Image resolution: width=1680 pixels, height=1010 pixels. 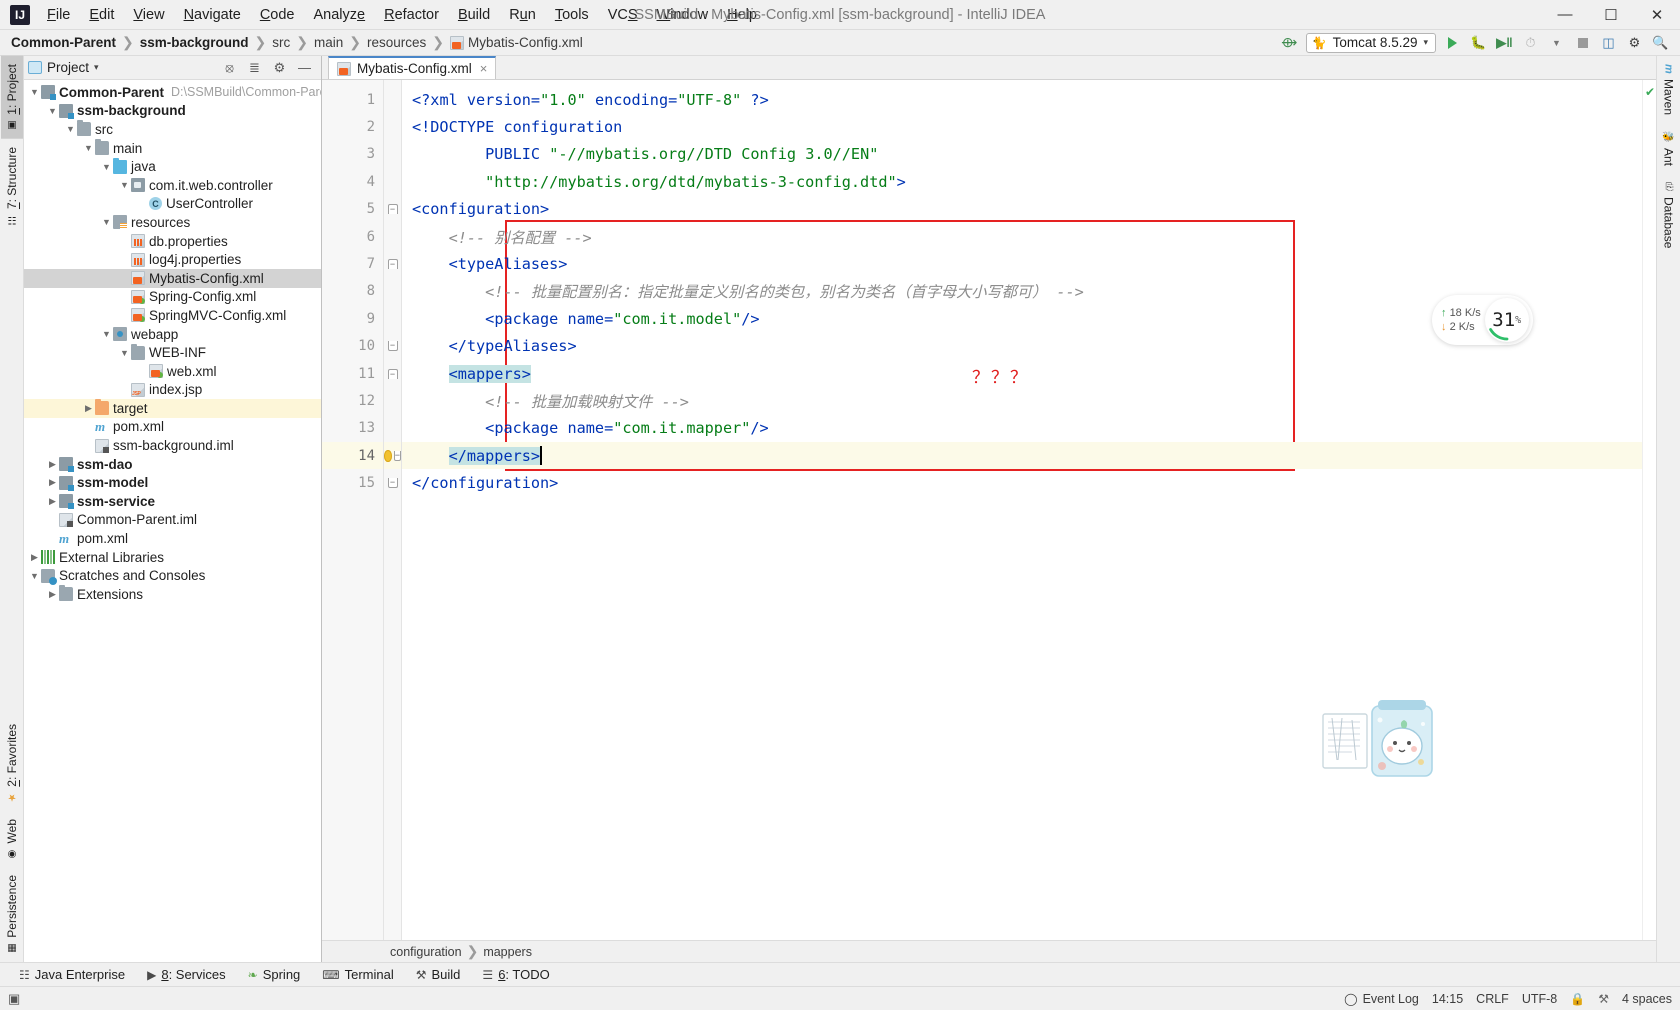 What do you see at coordinates (352, 236) in the screenshot?
I see `line-number: 6` at bounding box center [352, 236].